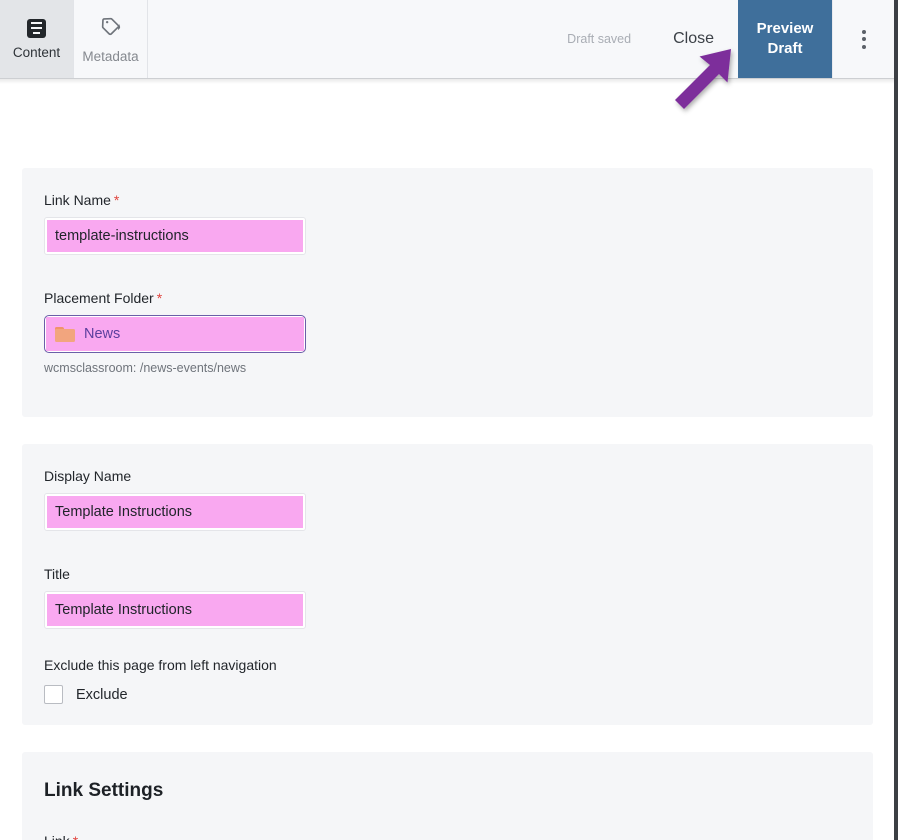 This screenshot has height=840, width=898. Describe the element at coordinates (785, 39) in the screenshot. I see `preview-draft-button: Preview Draft` at that location.